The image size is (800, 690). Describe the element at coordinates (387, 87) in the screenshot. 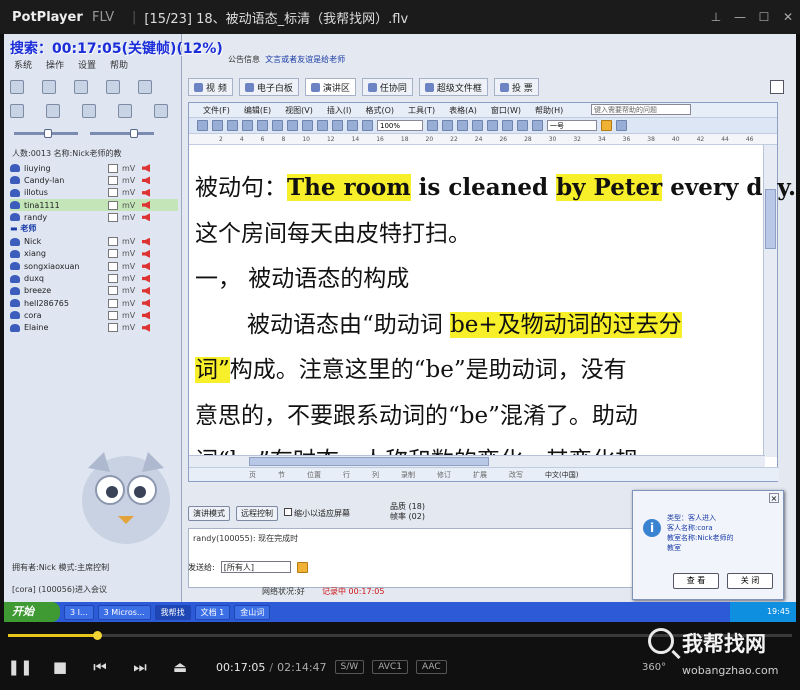

I see `tab-collab: 任协同` at that location.